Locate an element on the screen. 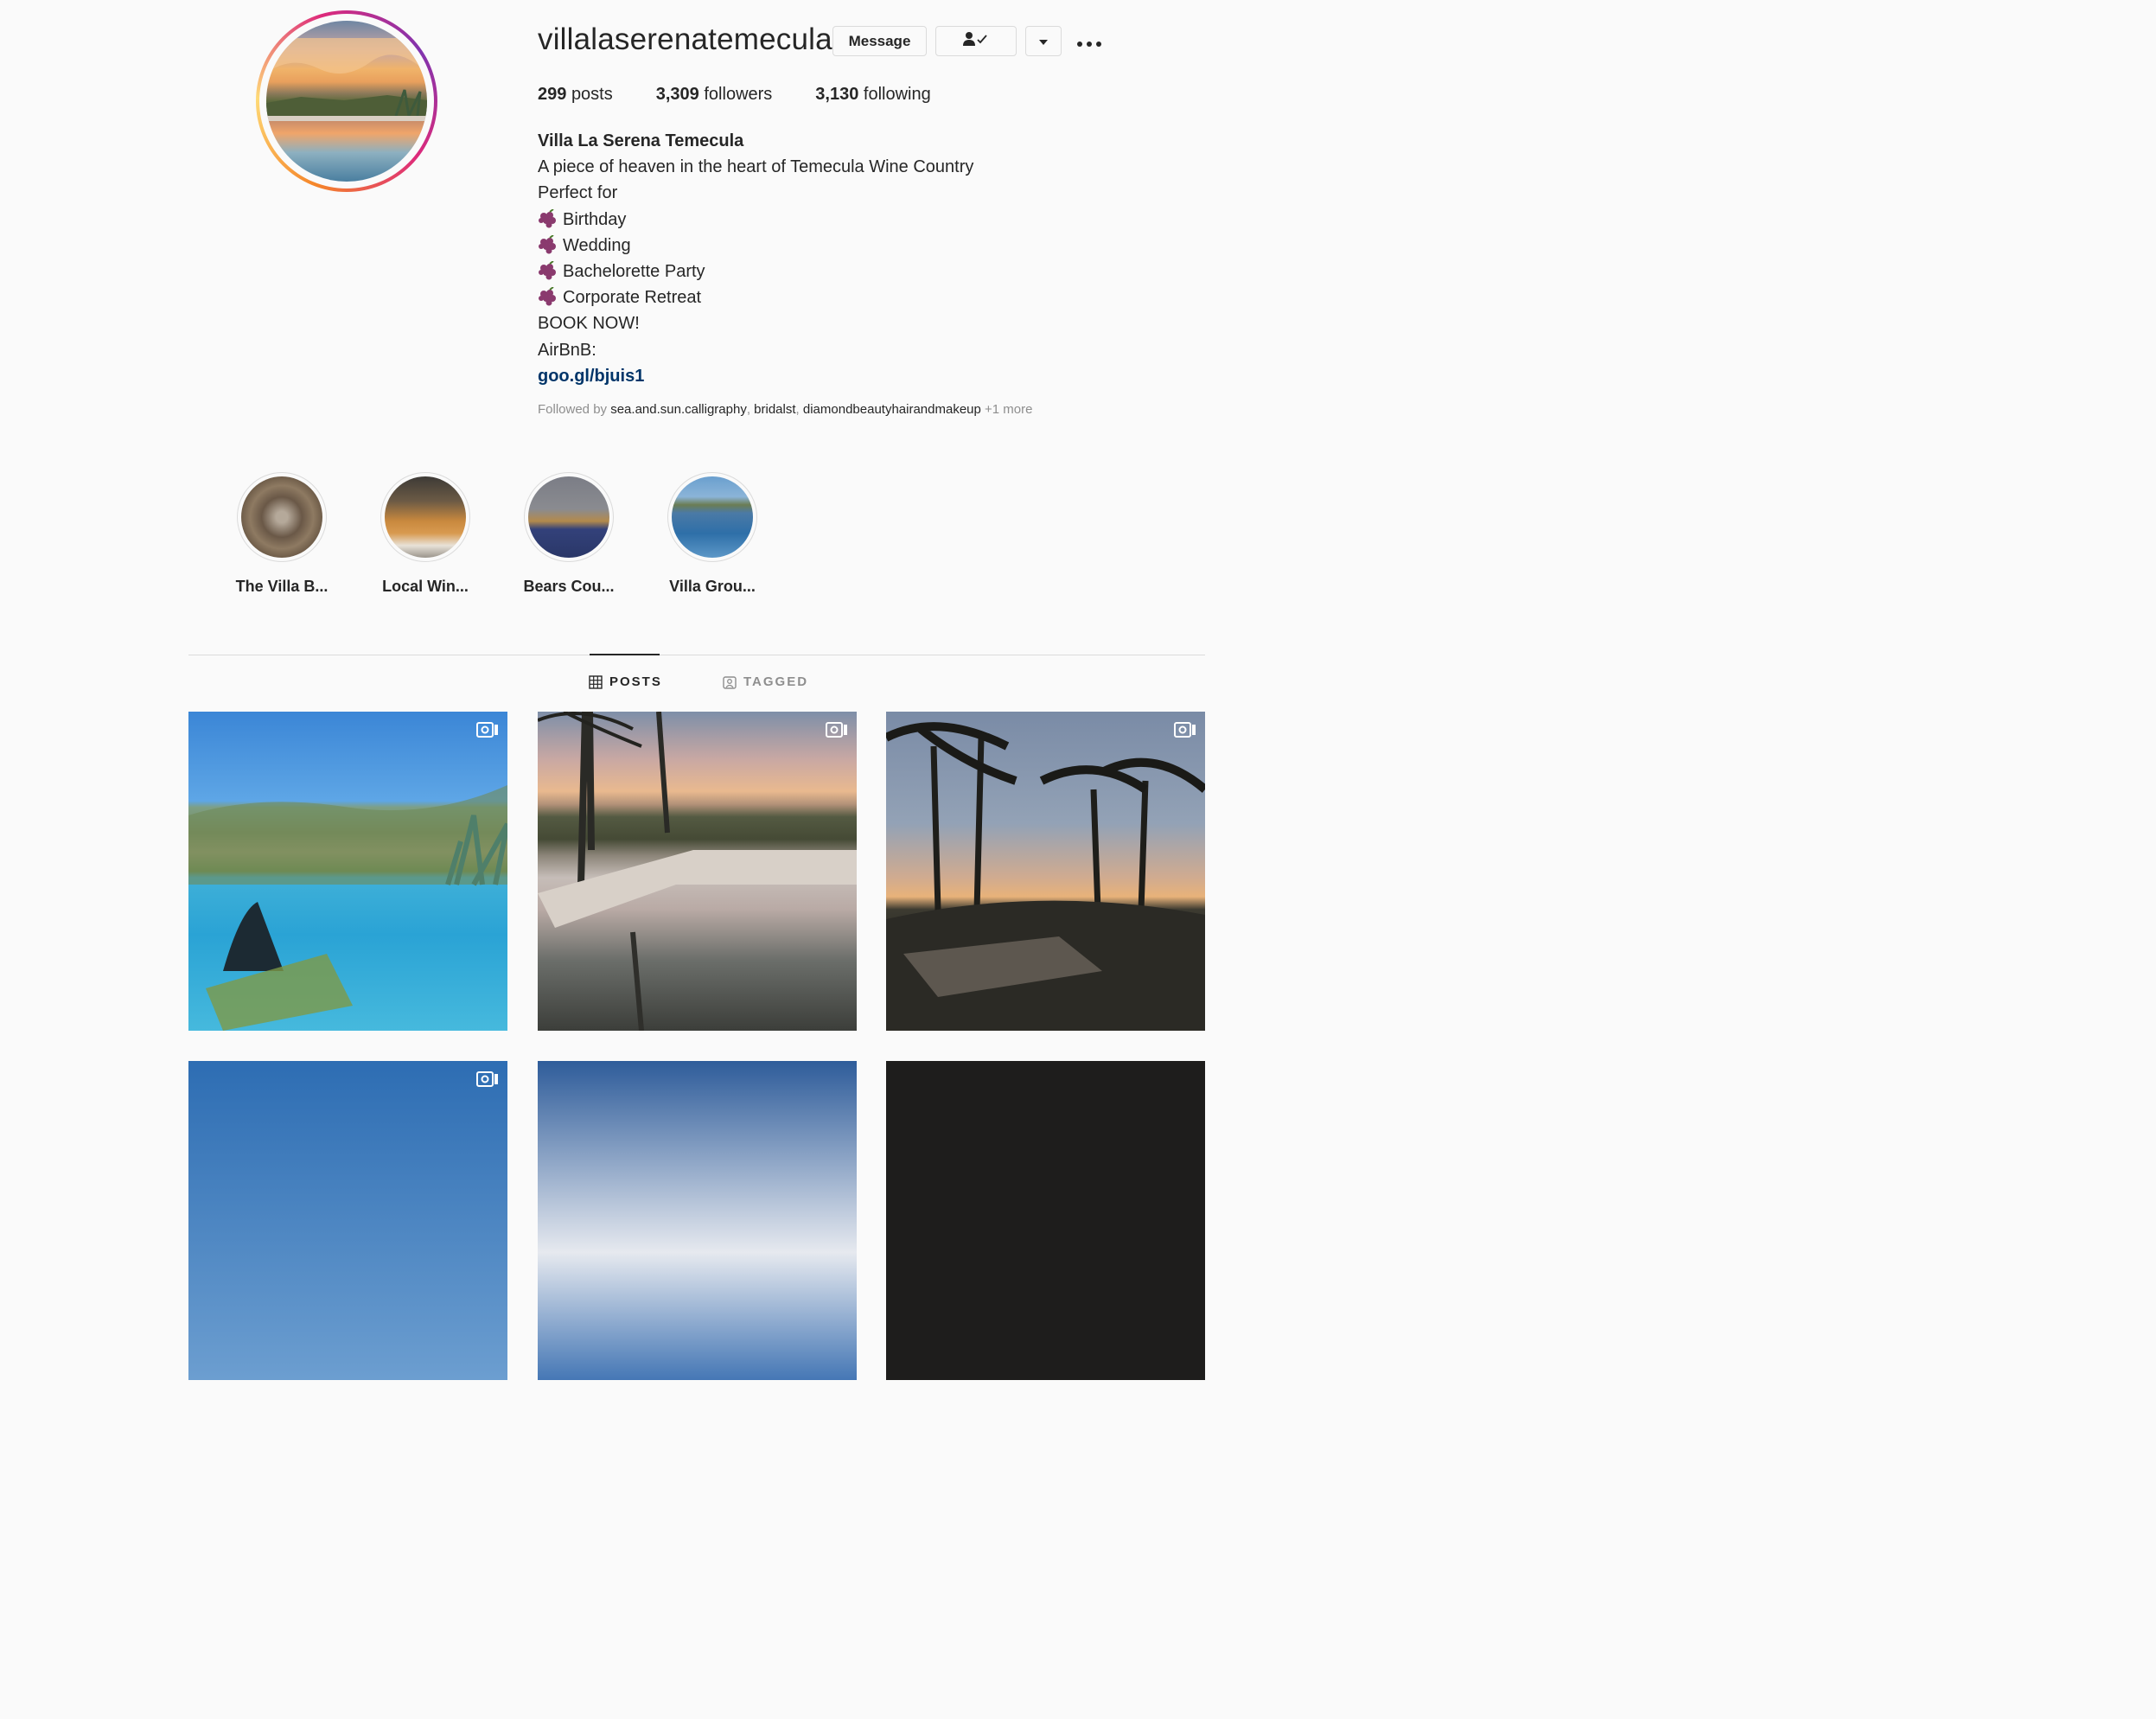  bio-perfect-for: Perfect for is located at coordinates (578, 193).